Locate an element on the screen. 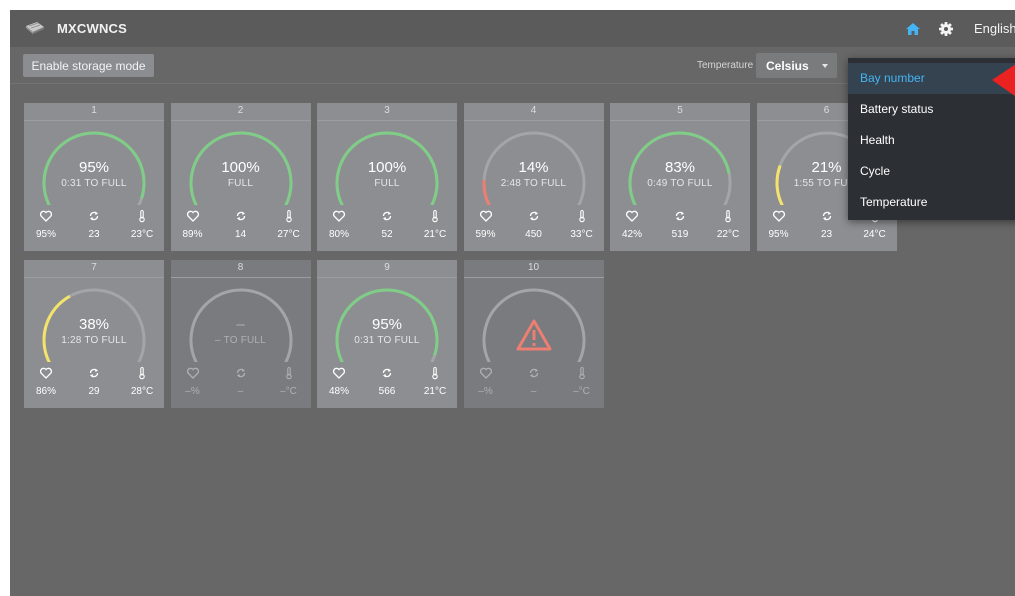 This screenshot has height=596, width=1015. charge-percent: 83% is located at coordinates (680, 167).